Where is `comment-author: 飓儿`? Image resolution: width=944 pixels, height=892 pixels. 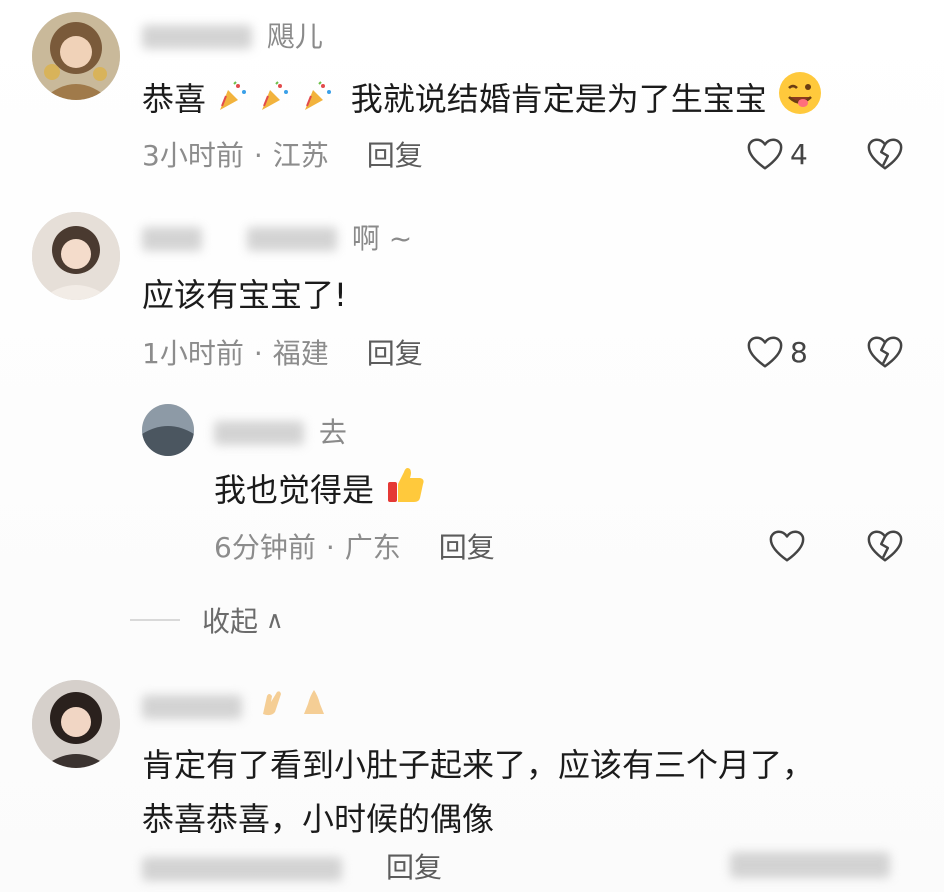
comment-author: 飓儿 is located at coordinates (232, 36).